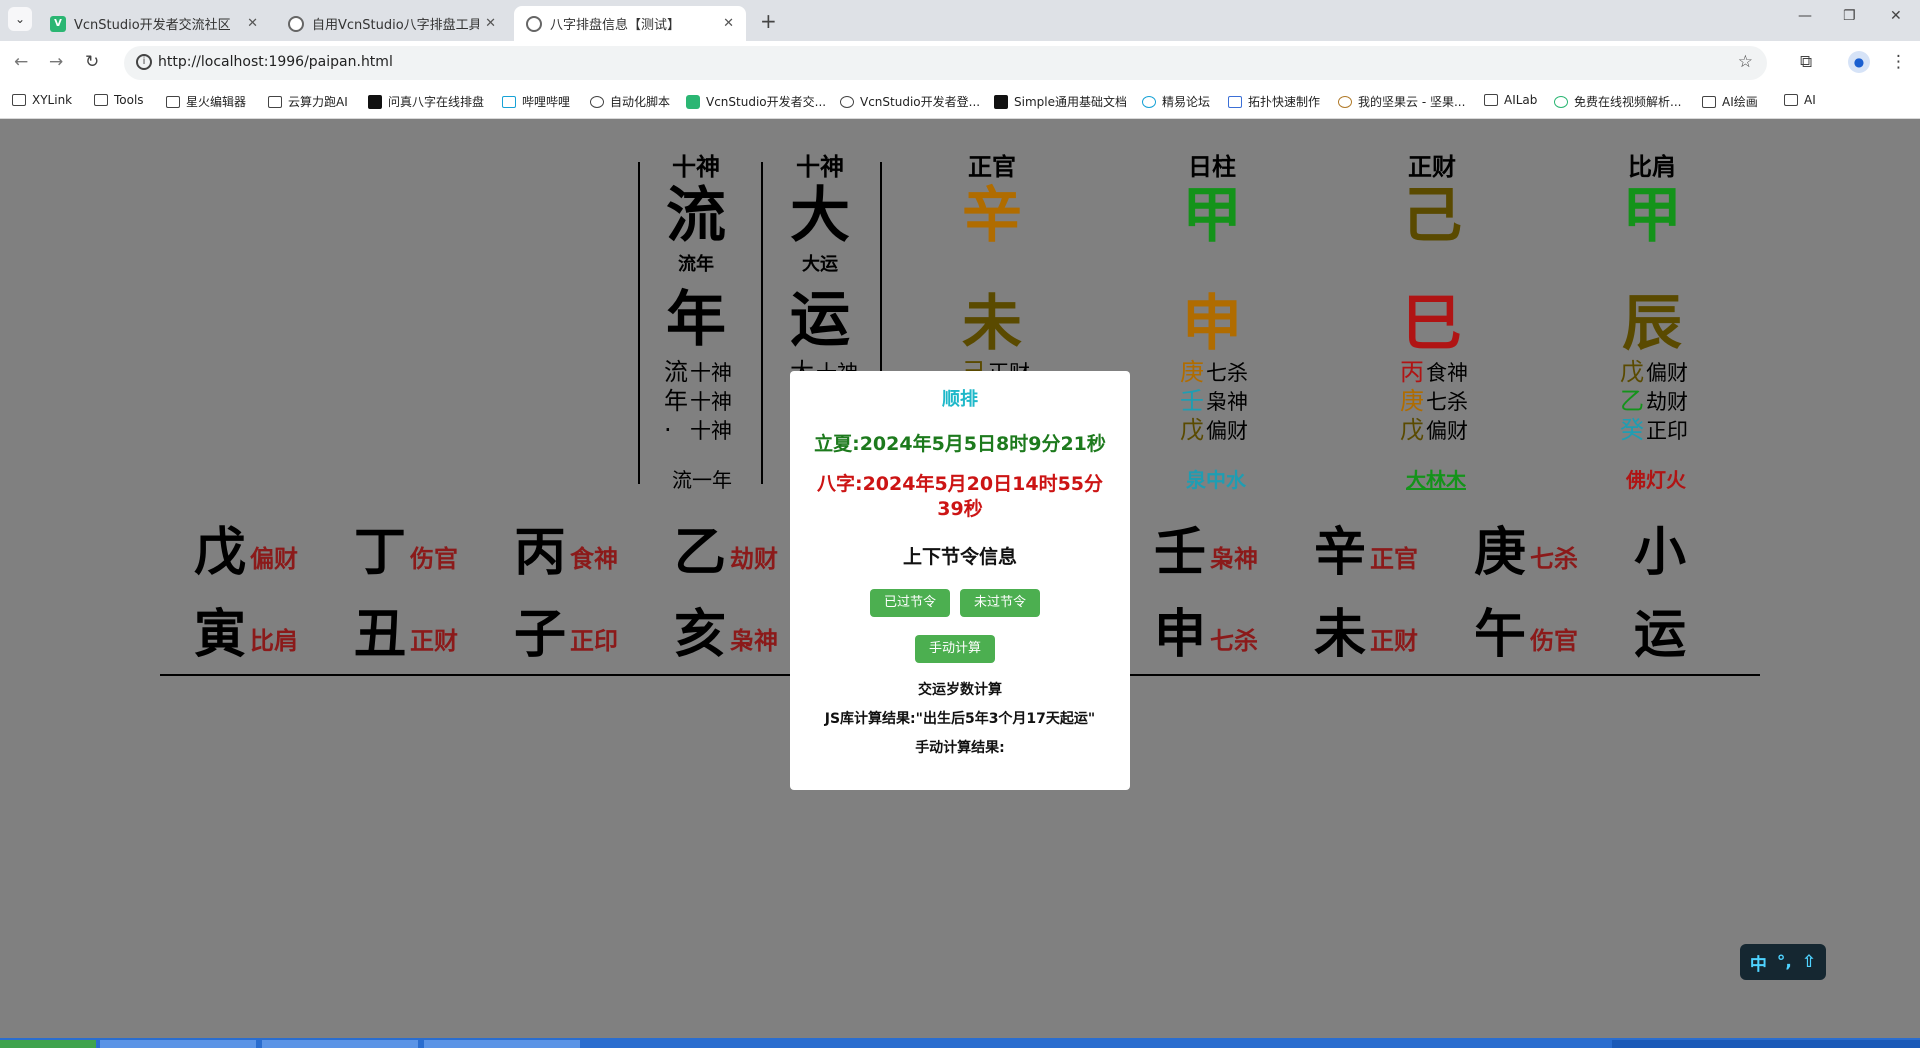 Image resolution: width=1920 pixels, height=1048 pixels. What do you see at coordinates (1652, 324) in the screenshot?
I see `pillar-branch: 辰` at bounding box center [1652, 324].